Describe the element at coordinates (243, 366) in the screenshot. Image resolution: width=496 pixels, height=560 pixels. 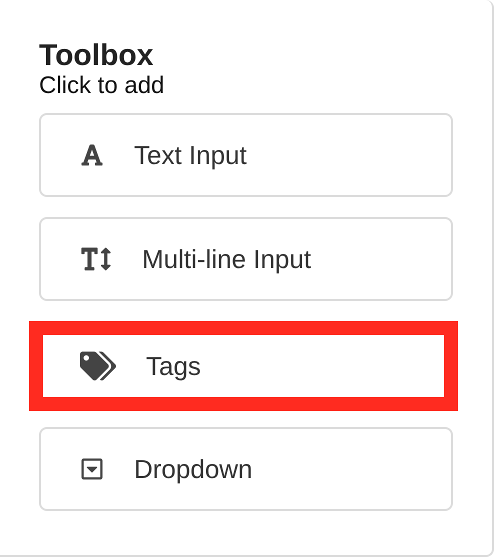
I see `toolbox-item: Tags` at that location.